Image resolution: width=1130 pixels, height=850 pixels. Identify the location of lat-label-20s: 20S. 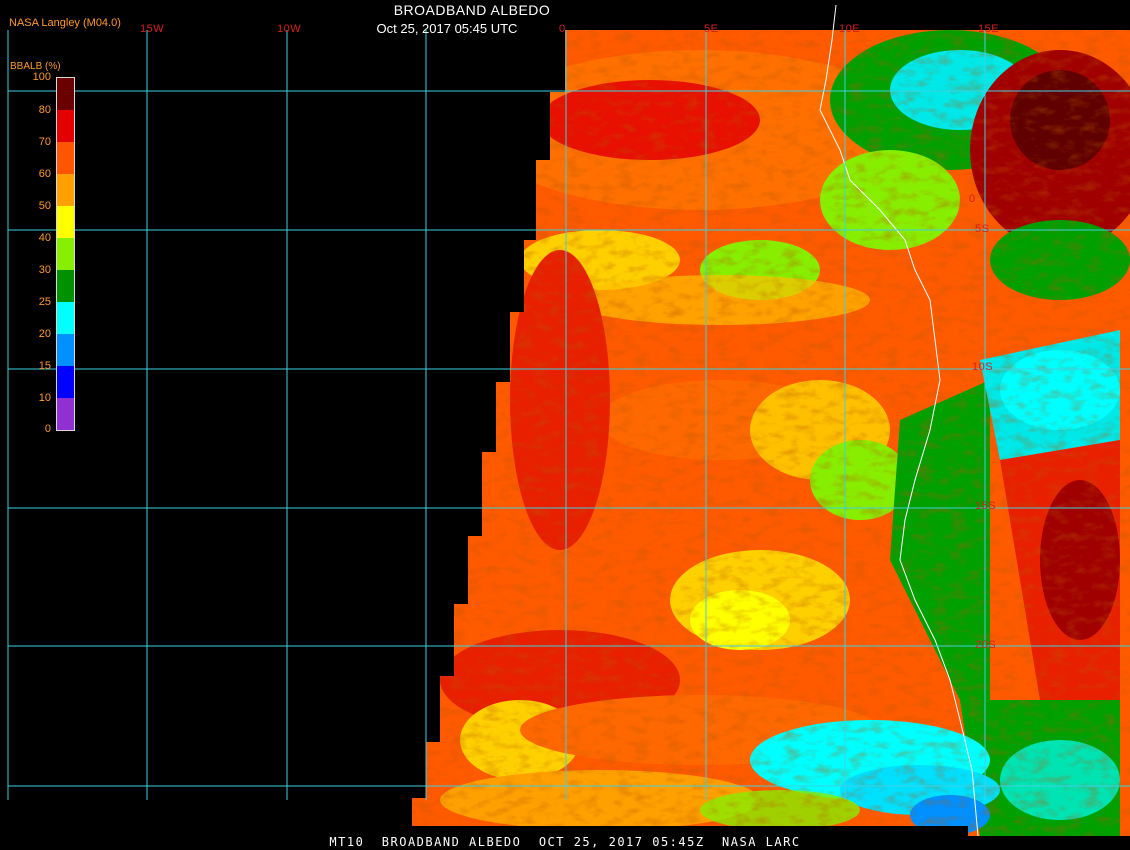
(986, 645).